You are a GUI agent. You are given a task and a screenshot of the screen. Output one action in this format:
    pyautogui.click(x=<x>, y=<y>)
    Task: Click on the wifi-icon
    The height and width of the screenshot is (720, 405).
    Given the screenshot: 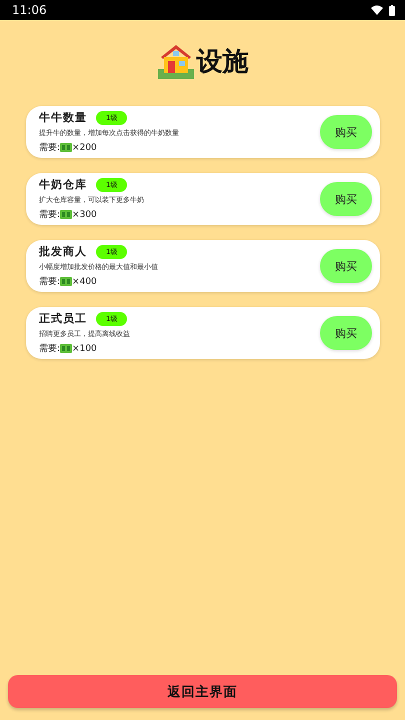 What is the action you would take?
    pyautogui.click(x=377, y=10)
    